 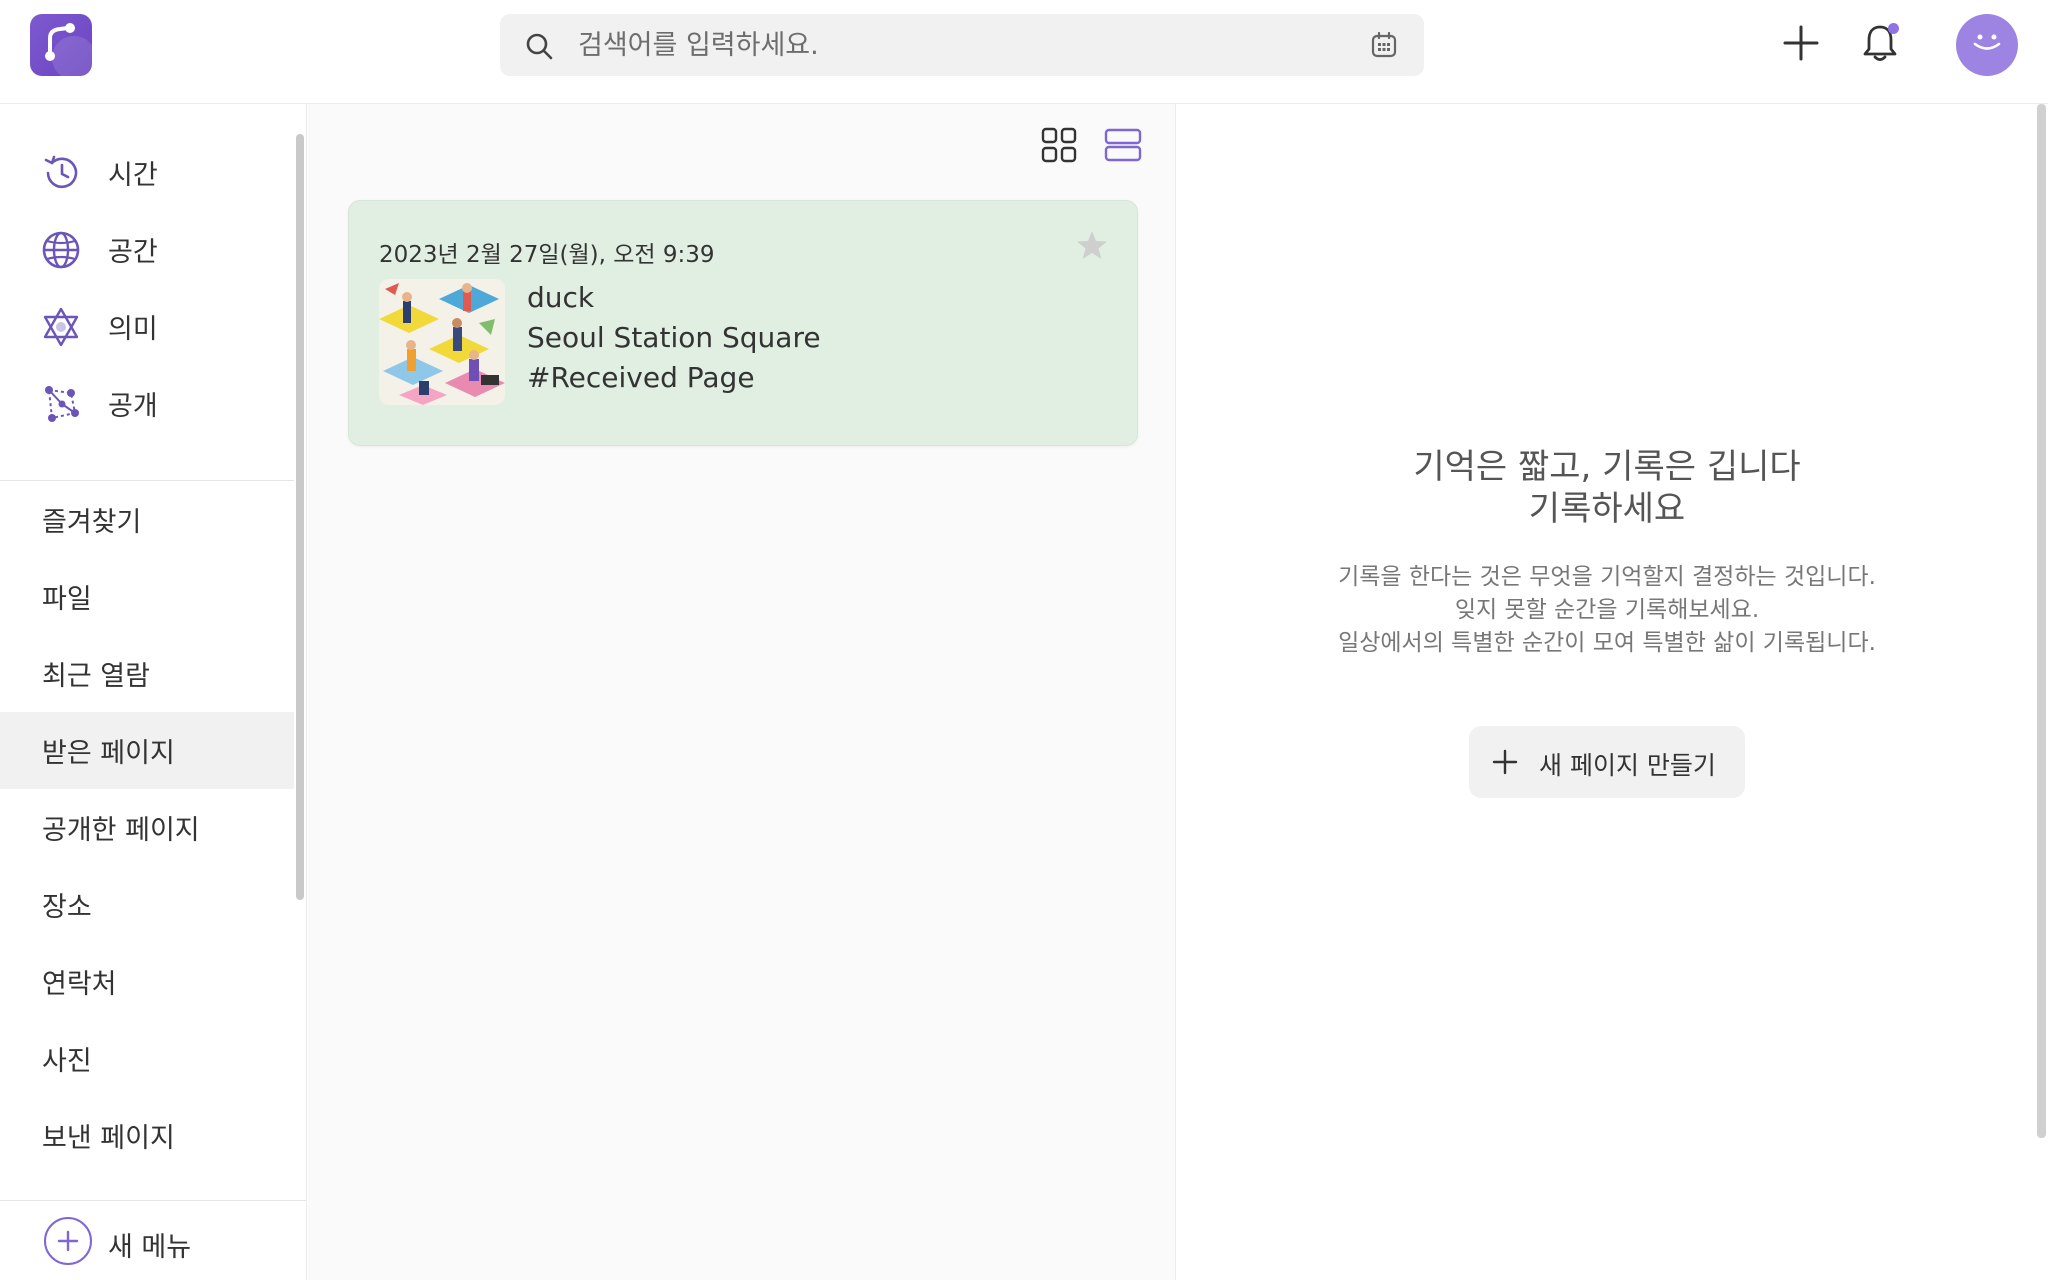 What do you see at coordinates (121, 830) in the screenshot?
I see `sidebar-item-label: 공개한 페이지` at bounding box center [121, 830].